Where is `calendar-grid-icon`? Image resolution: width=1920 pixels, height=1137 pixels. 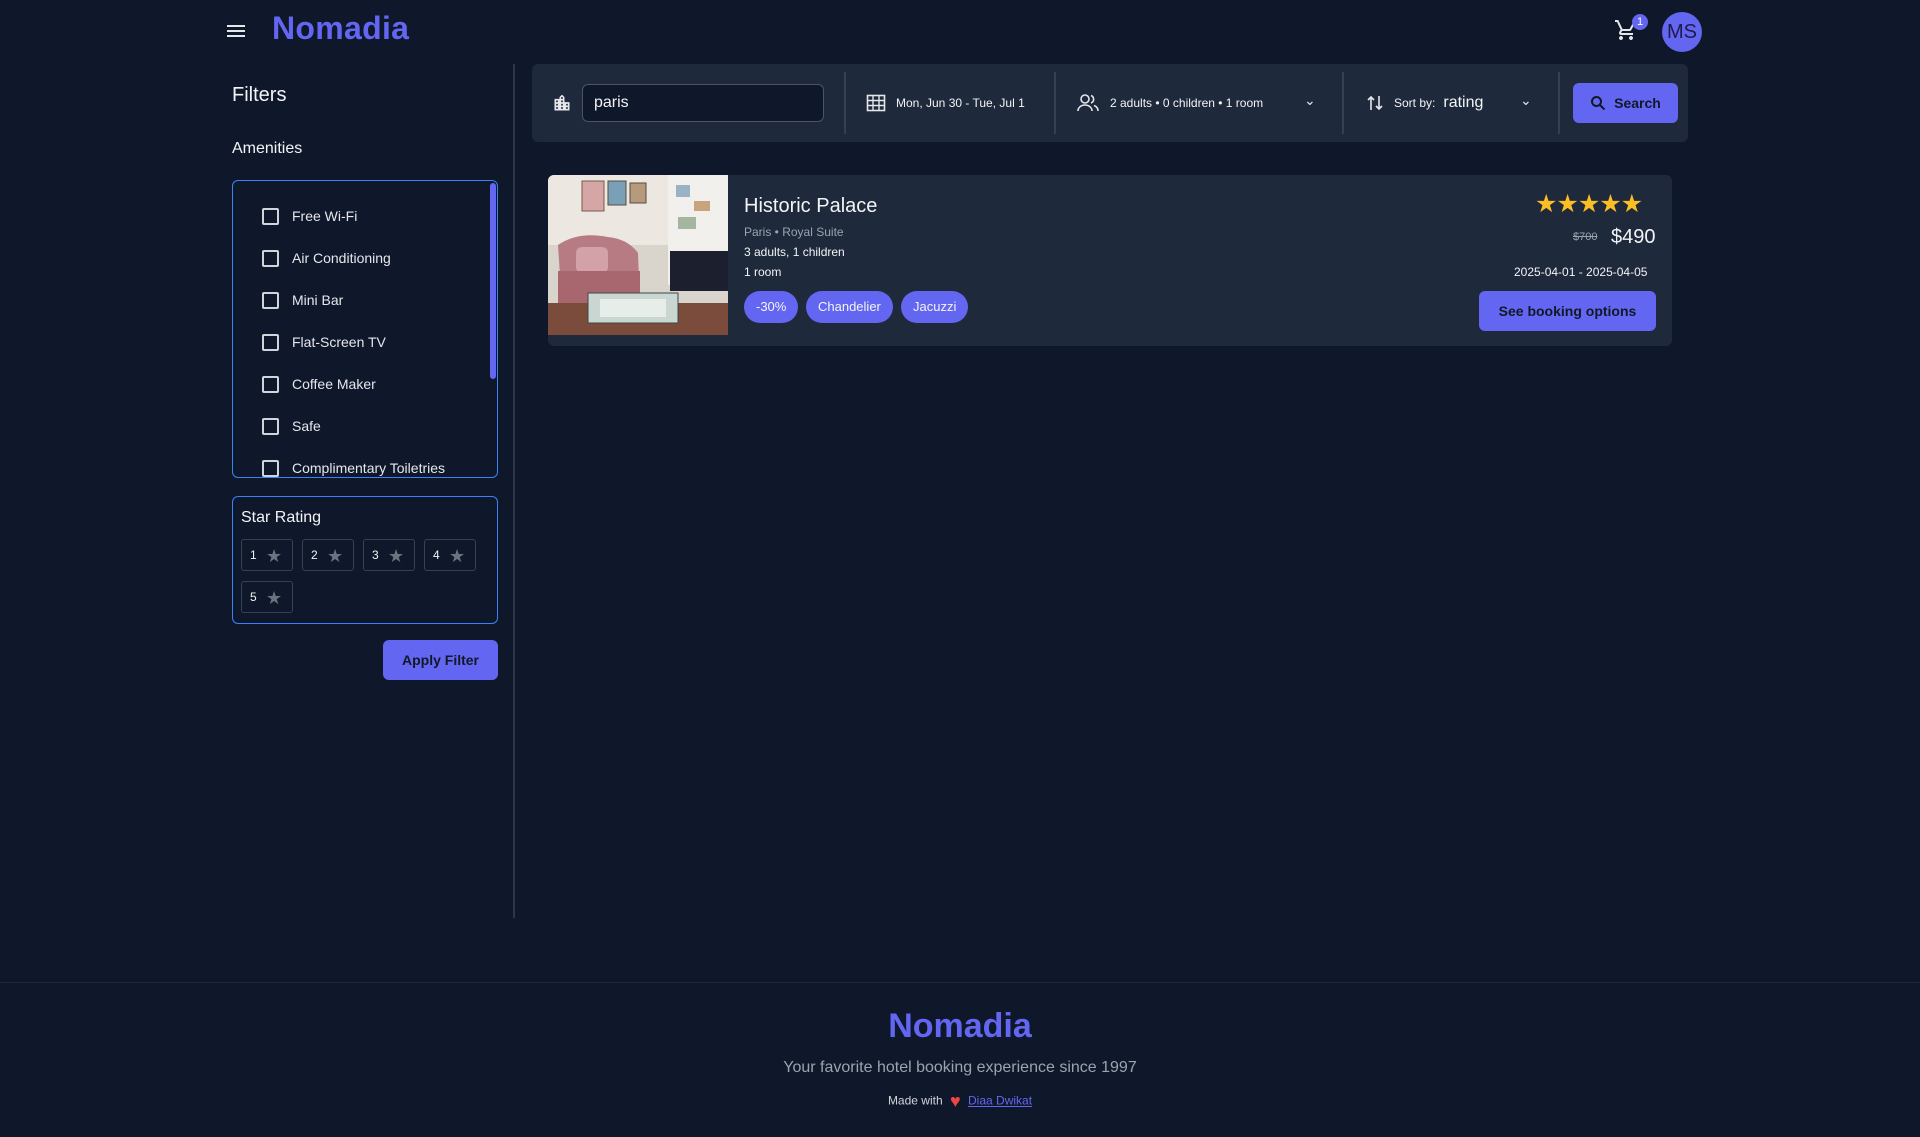
calendar-grid-icon is located at coordinates (876, 103).